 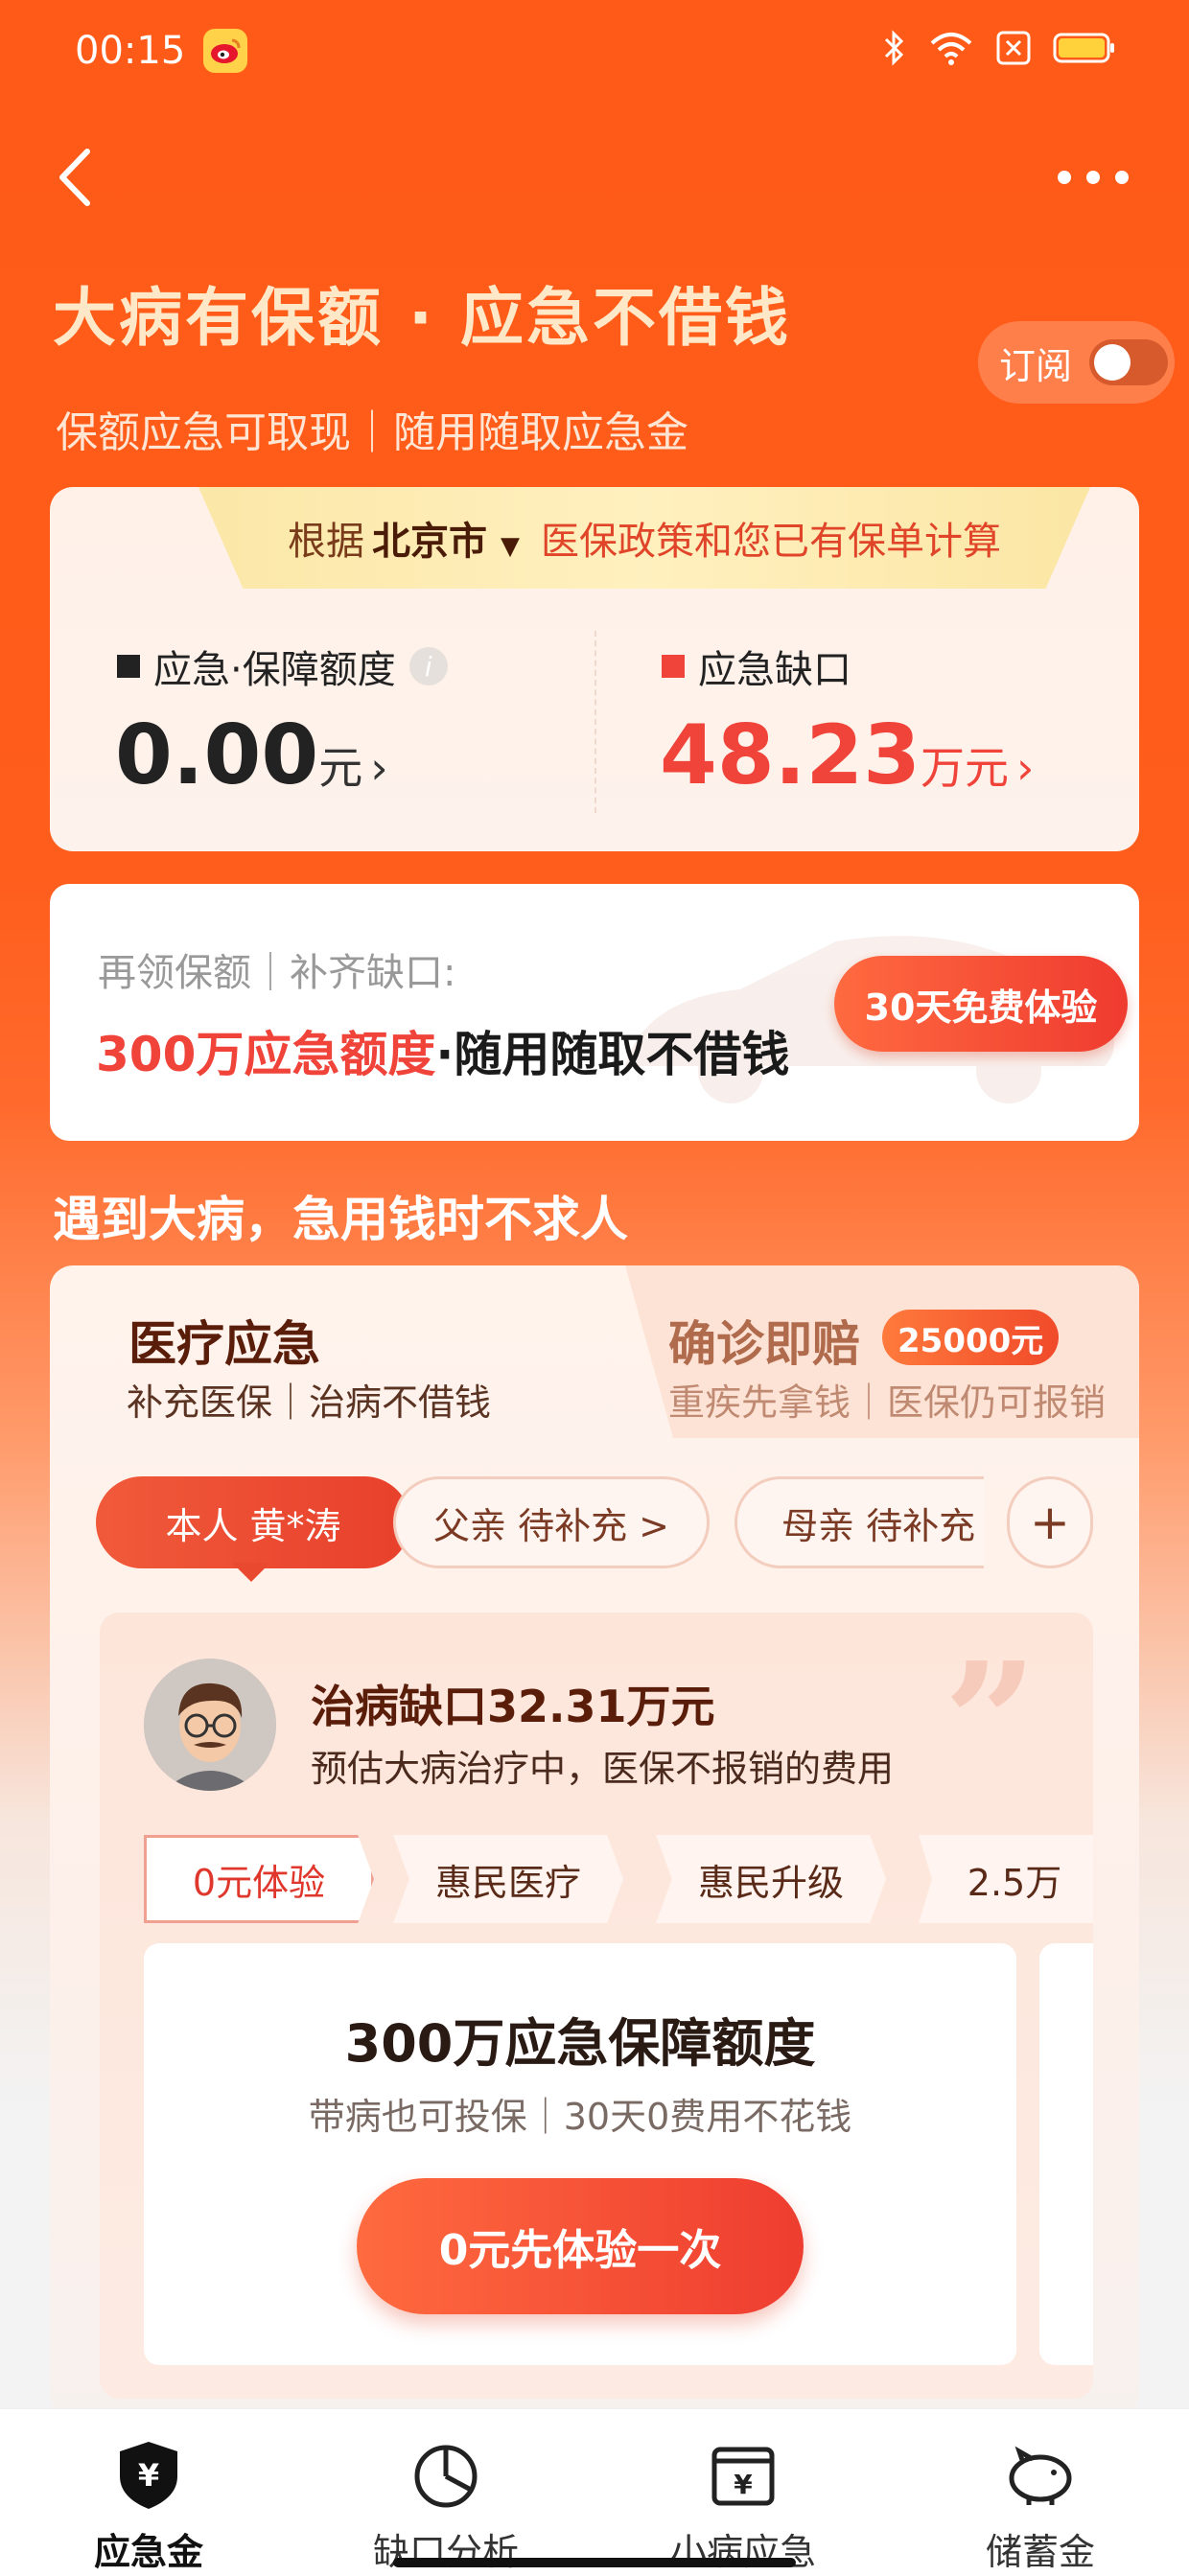 What do you see at coordinates (1013, 48) in the screenshot?
I see `close-box-icon` at bounding box center [1013, 48].